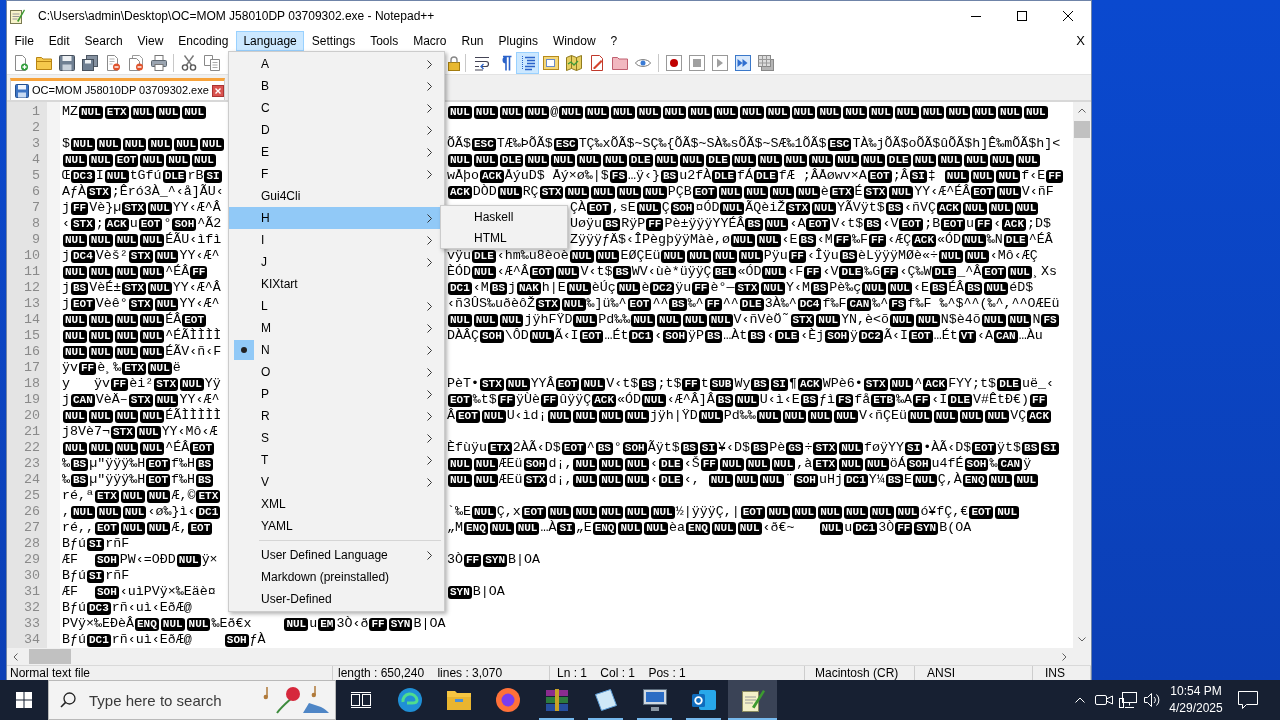 This screenshot has width=1280, height=720. Describe the element at coordinates (336, 599) in the screenshot. I see `menu-item: User-Defined` at that location.